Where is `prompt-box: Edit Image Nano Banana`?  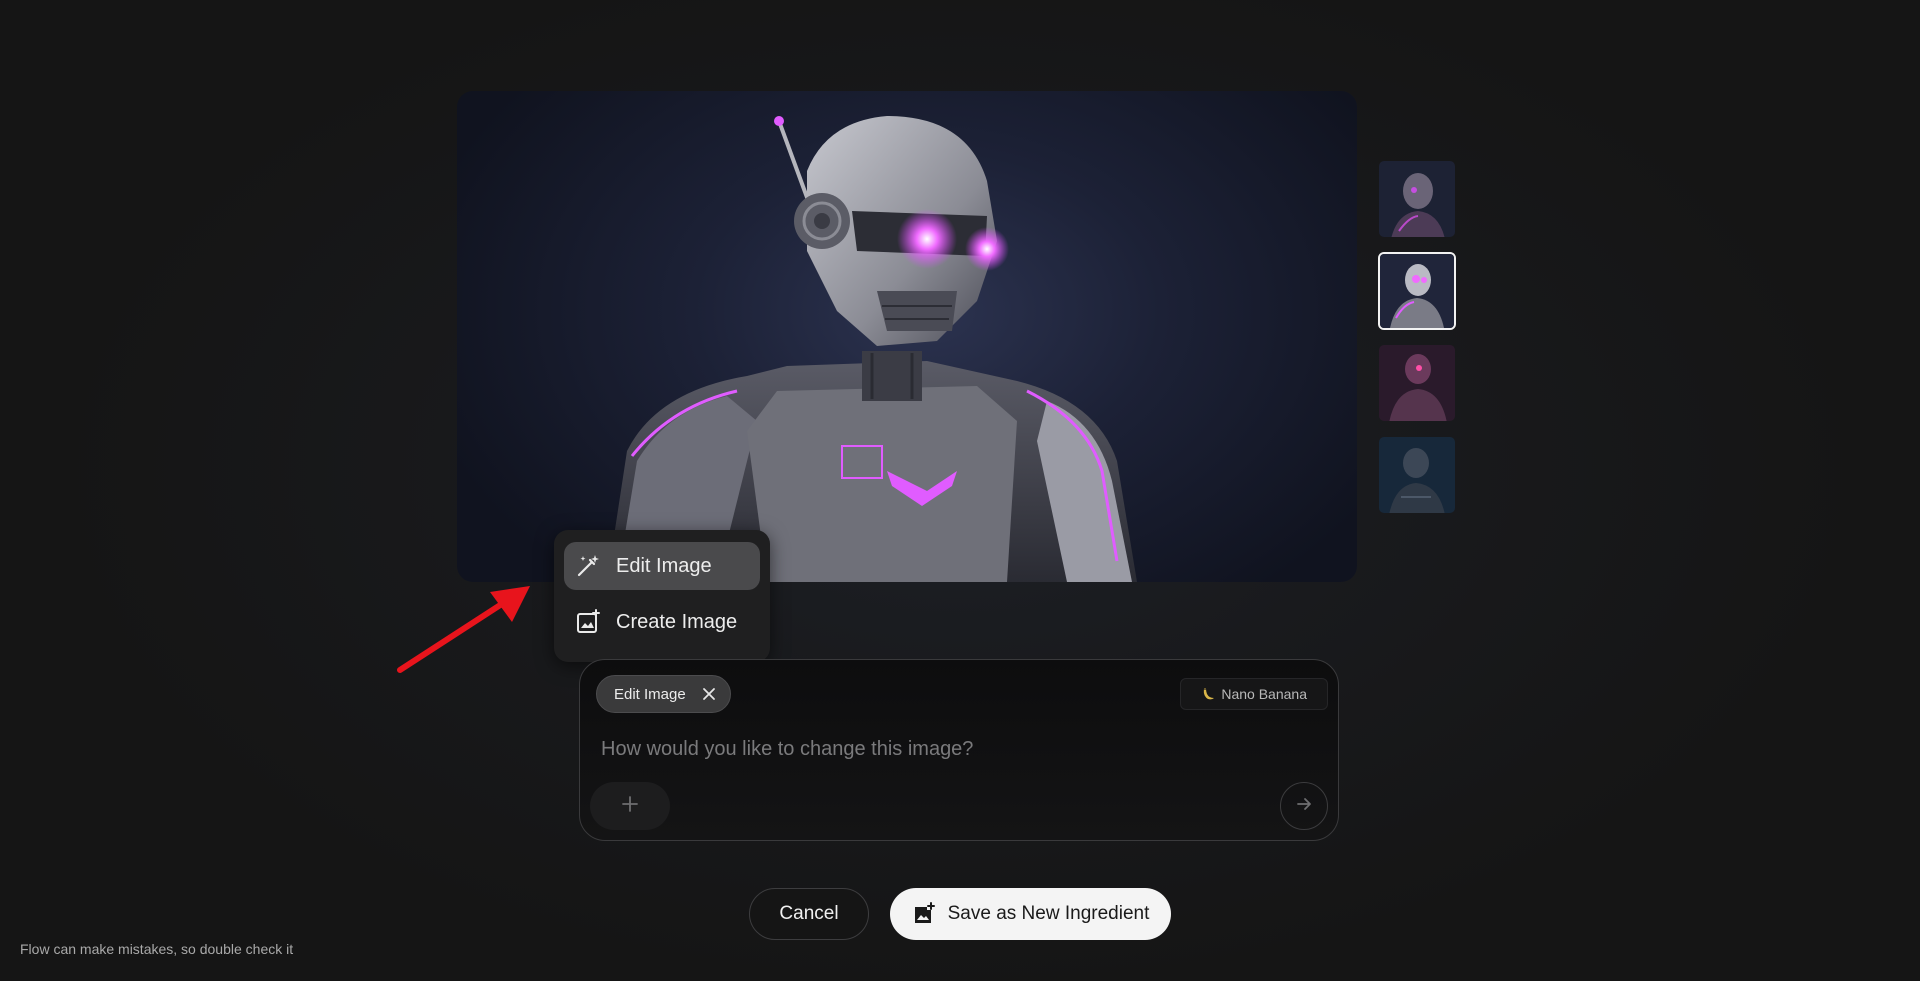
prompt-box: Edit Image Nano Banana is located at coordinates (959, 750).